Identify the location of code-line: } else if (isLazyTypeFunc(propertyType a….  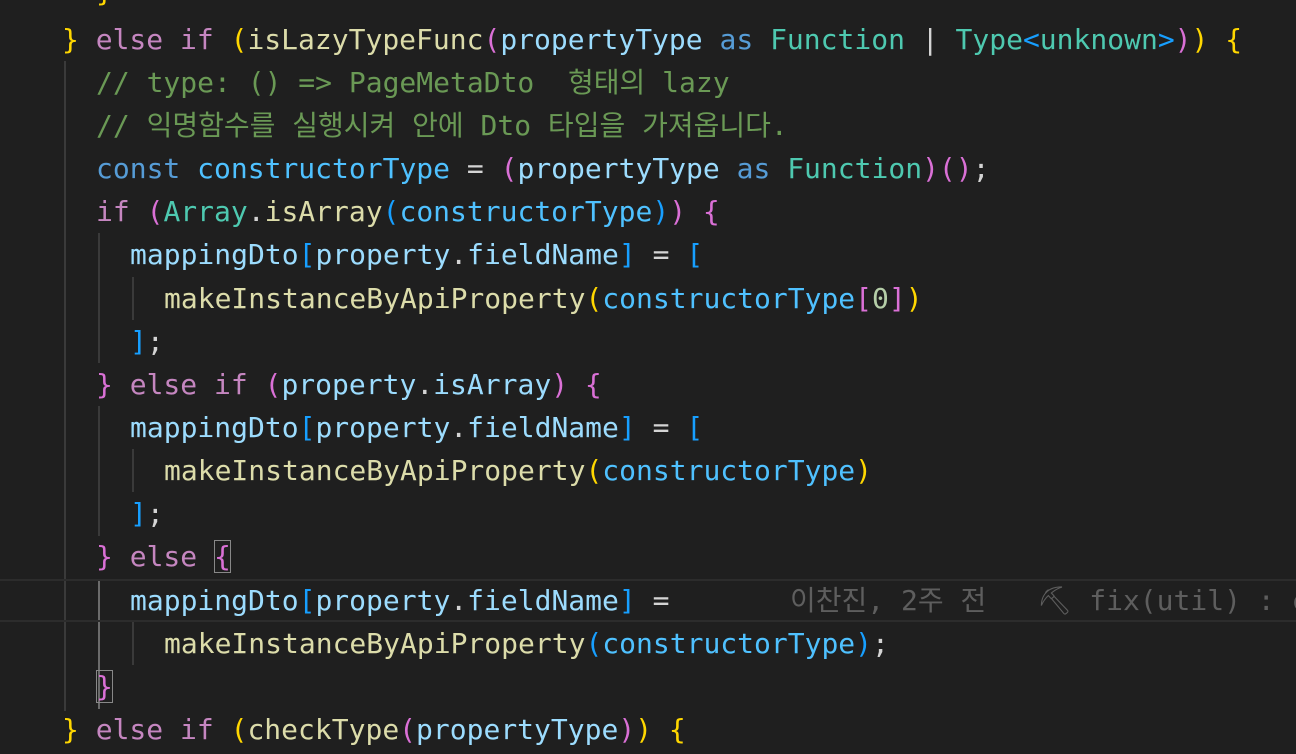
(648, 39).